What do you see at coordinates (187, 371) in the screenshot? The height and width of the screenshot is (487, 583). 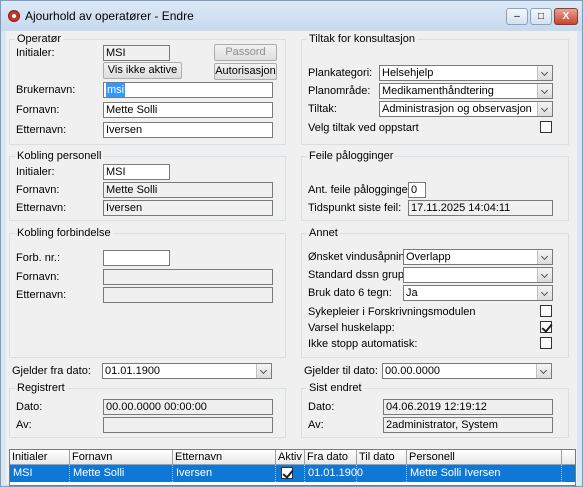 I see `valid-from-picker: 01.01.1900` at bounding box center [187, 371].